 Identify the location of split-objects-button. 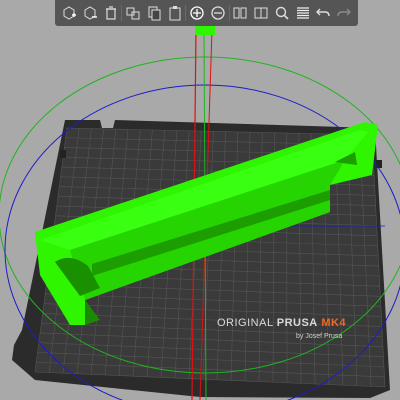
(240, 13).